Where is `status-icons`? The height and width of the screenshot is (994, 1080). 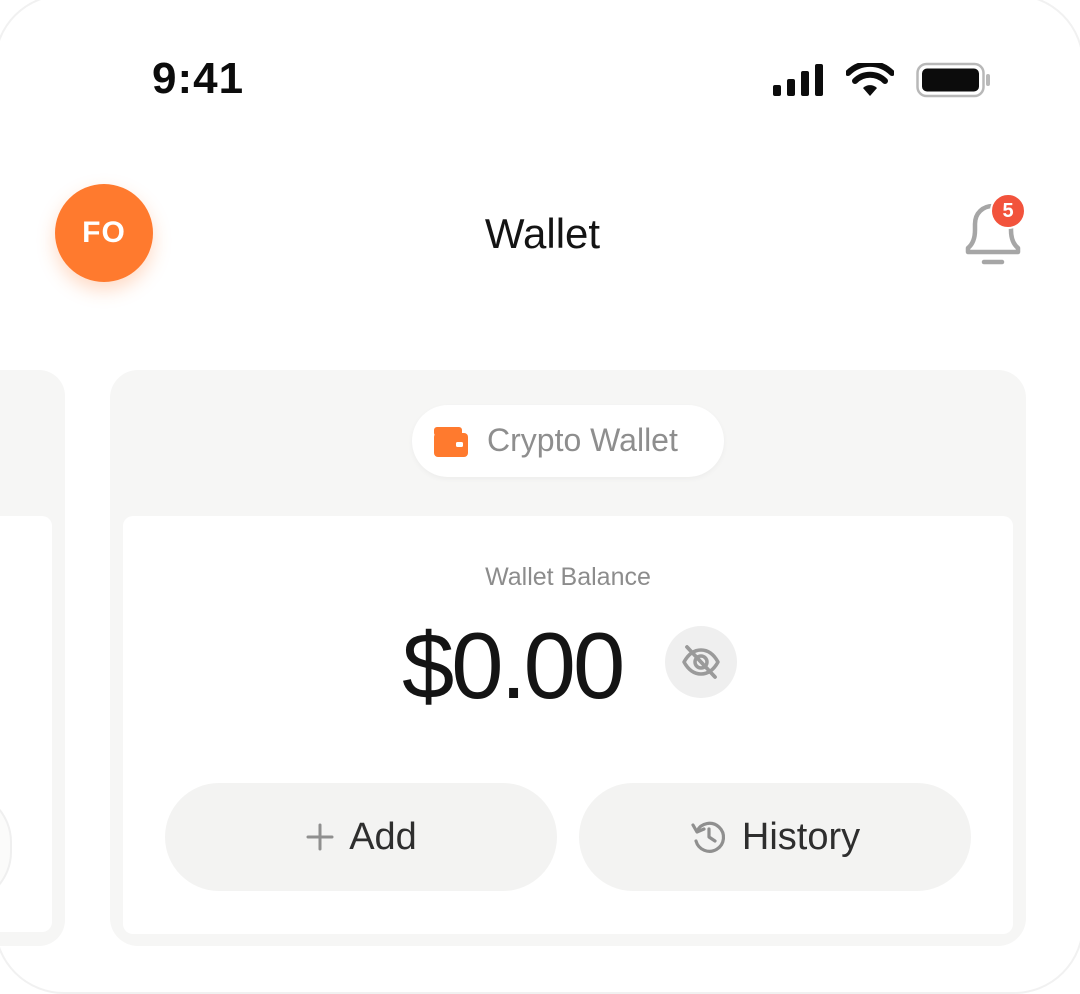
status-icons is located at coordinates (882, 80).